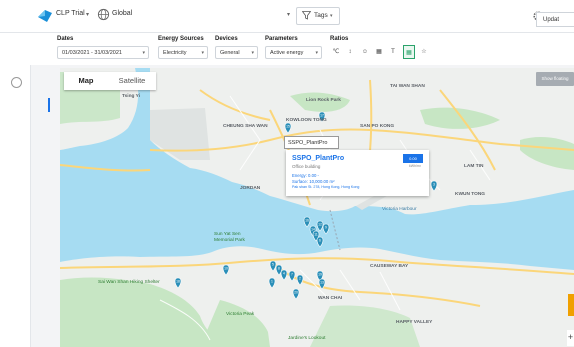 This screenshot has height=347, width=574. What do you see at coordinates (16, 82) in the screenshot?
I see `add-widget-icon` at bounding box center [16, 82].